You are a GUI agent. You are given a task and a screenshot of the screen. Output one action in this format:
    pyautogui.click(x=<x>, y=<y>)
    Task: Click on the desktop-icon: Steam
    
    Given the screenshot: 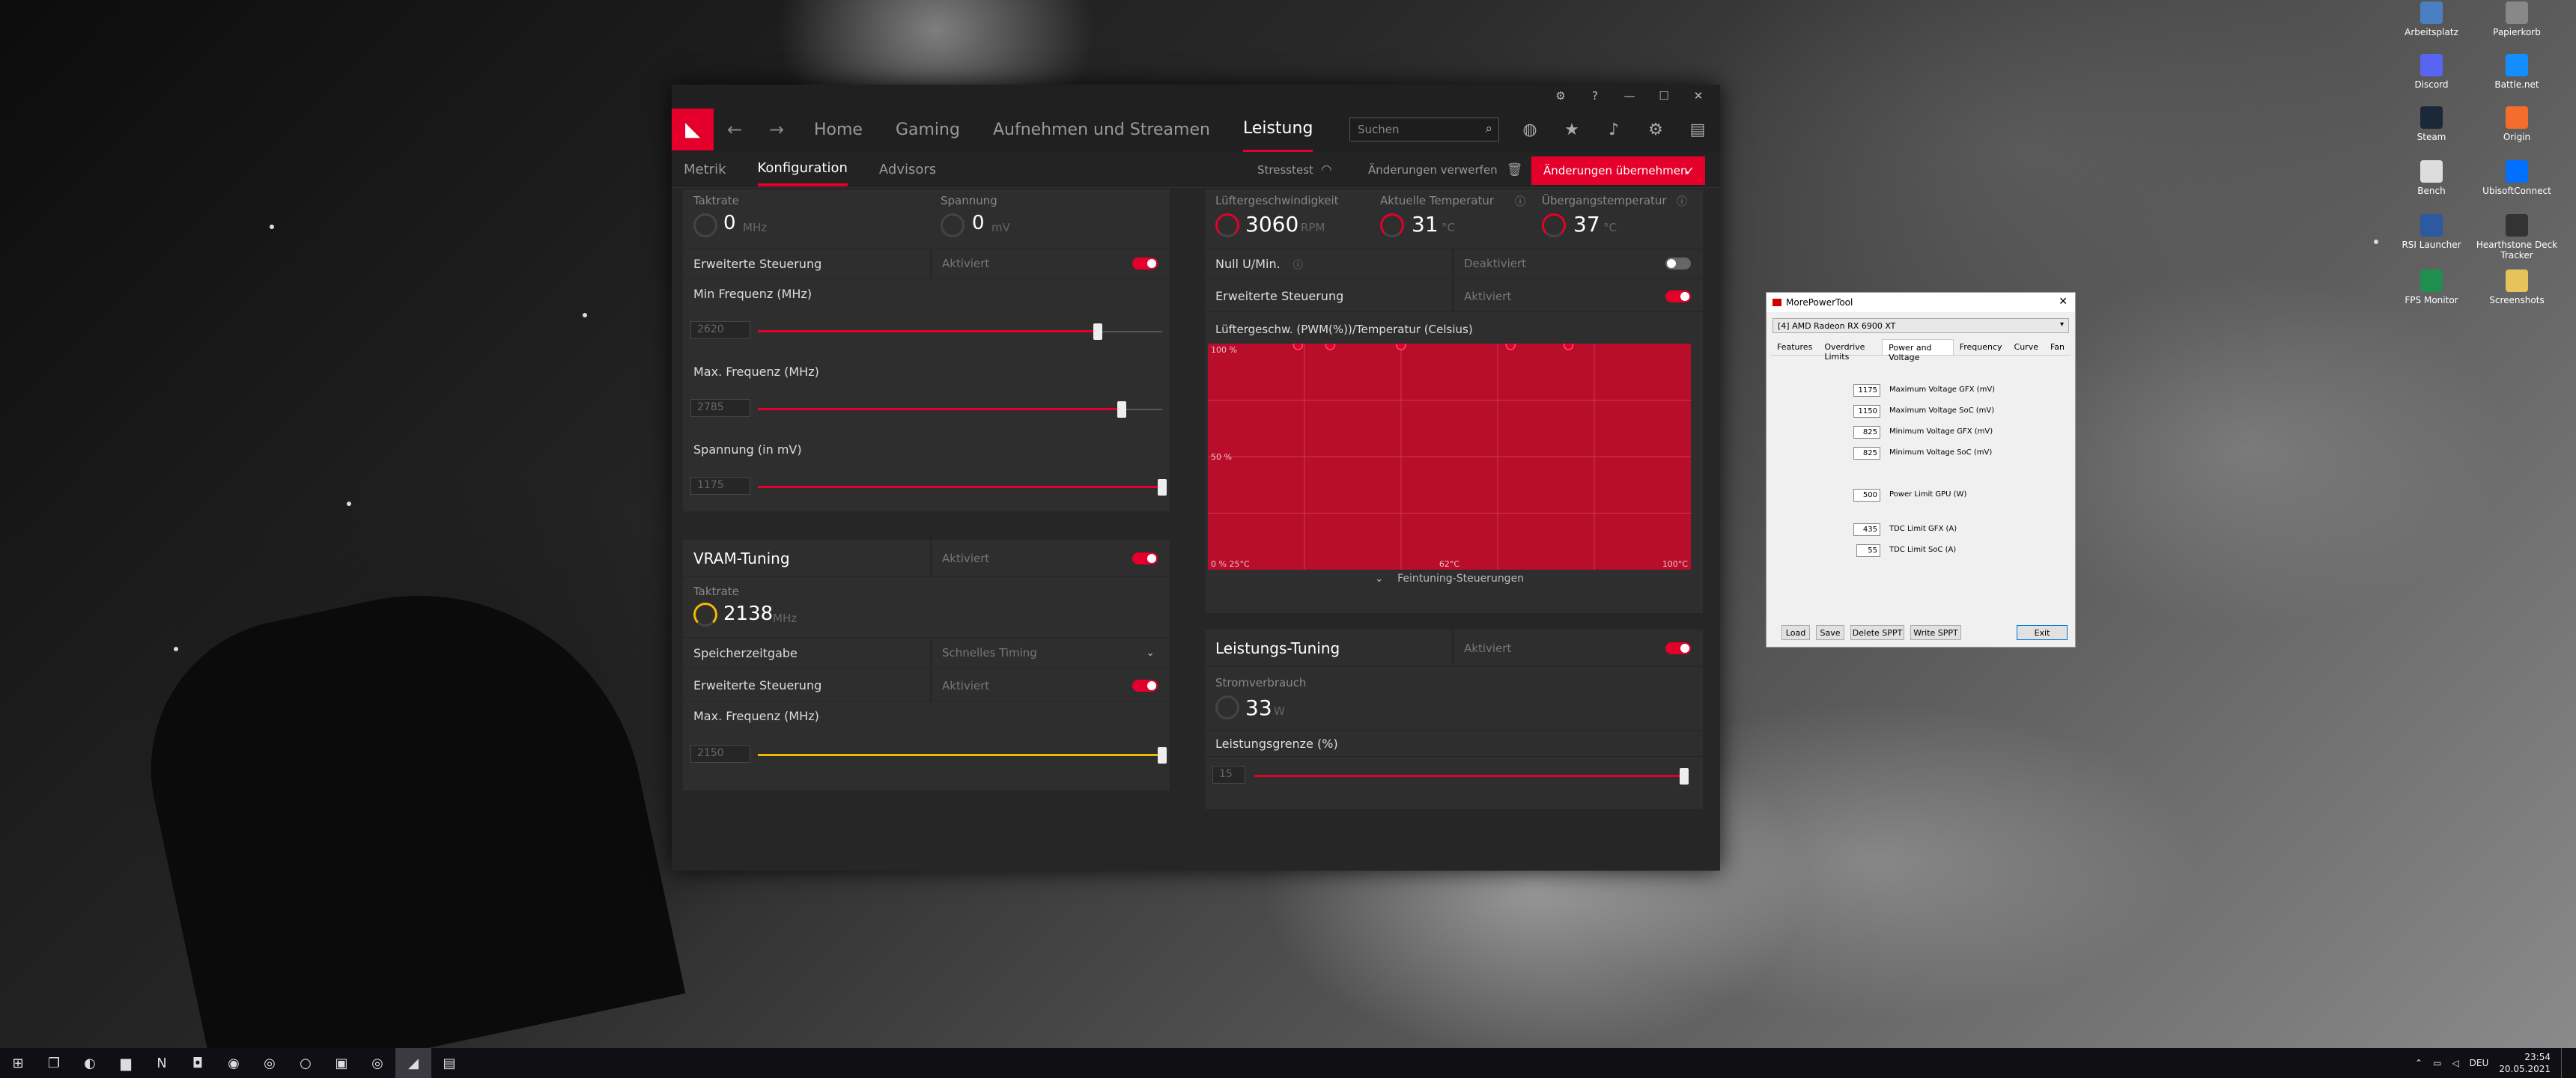 What is the action you would take?
    pyautogui.click(x=2431, y=124)
    